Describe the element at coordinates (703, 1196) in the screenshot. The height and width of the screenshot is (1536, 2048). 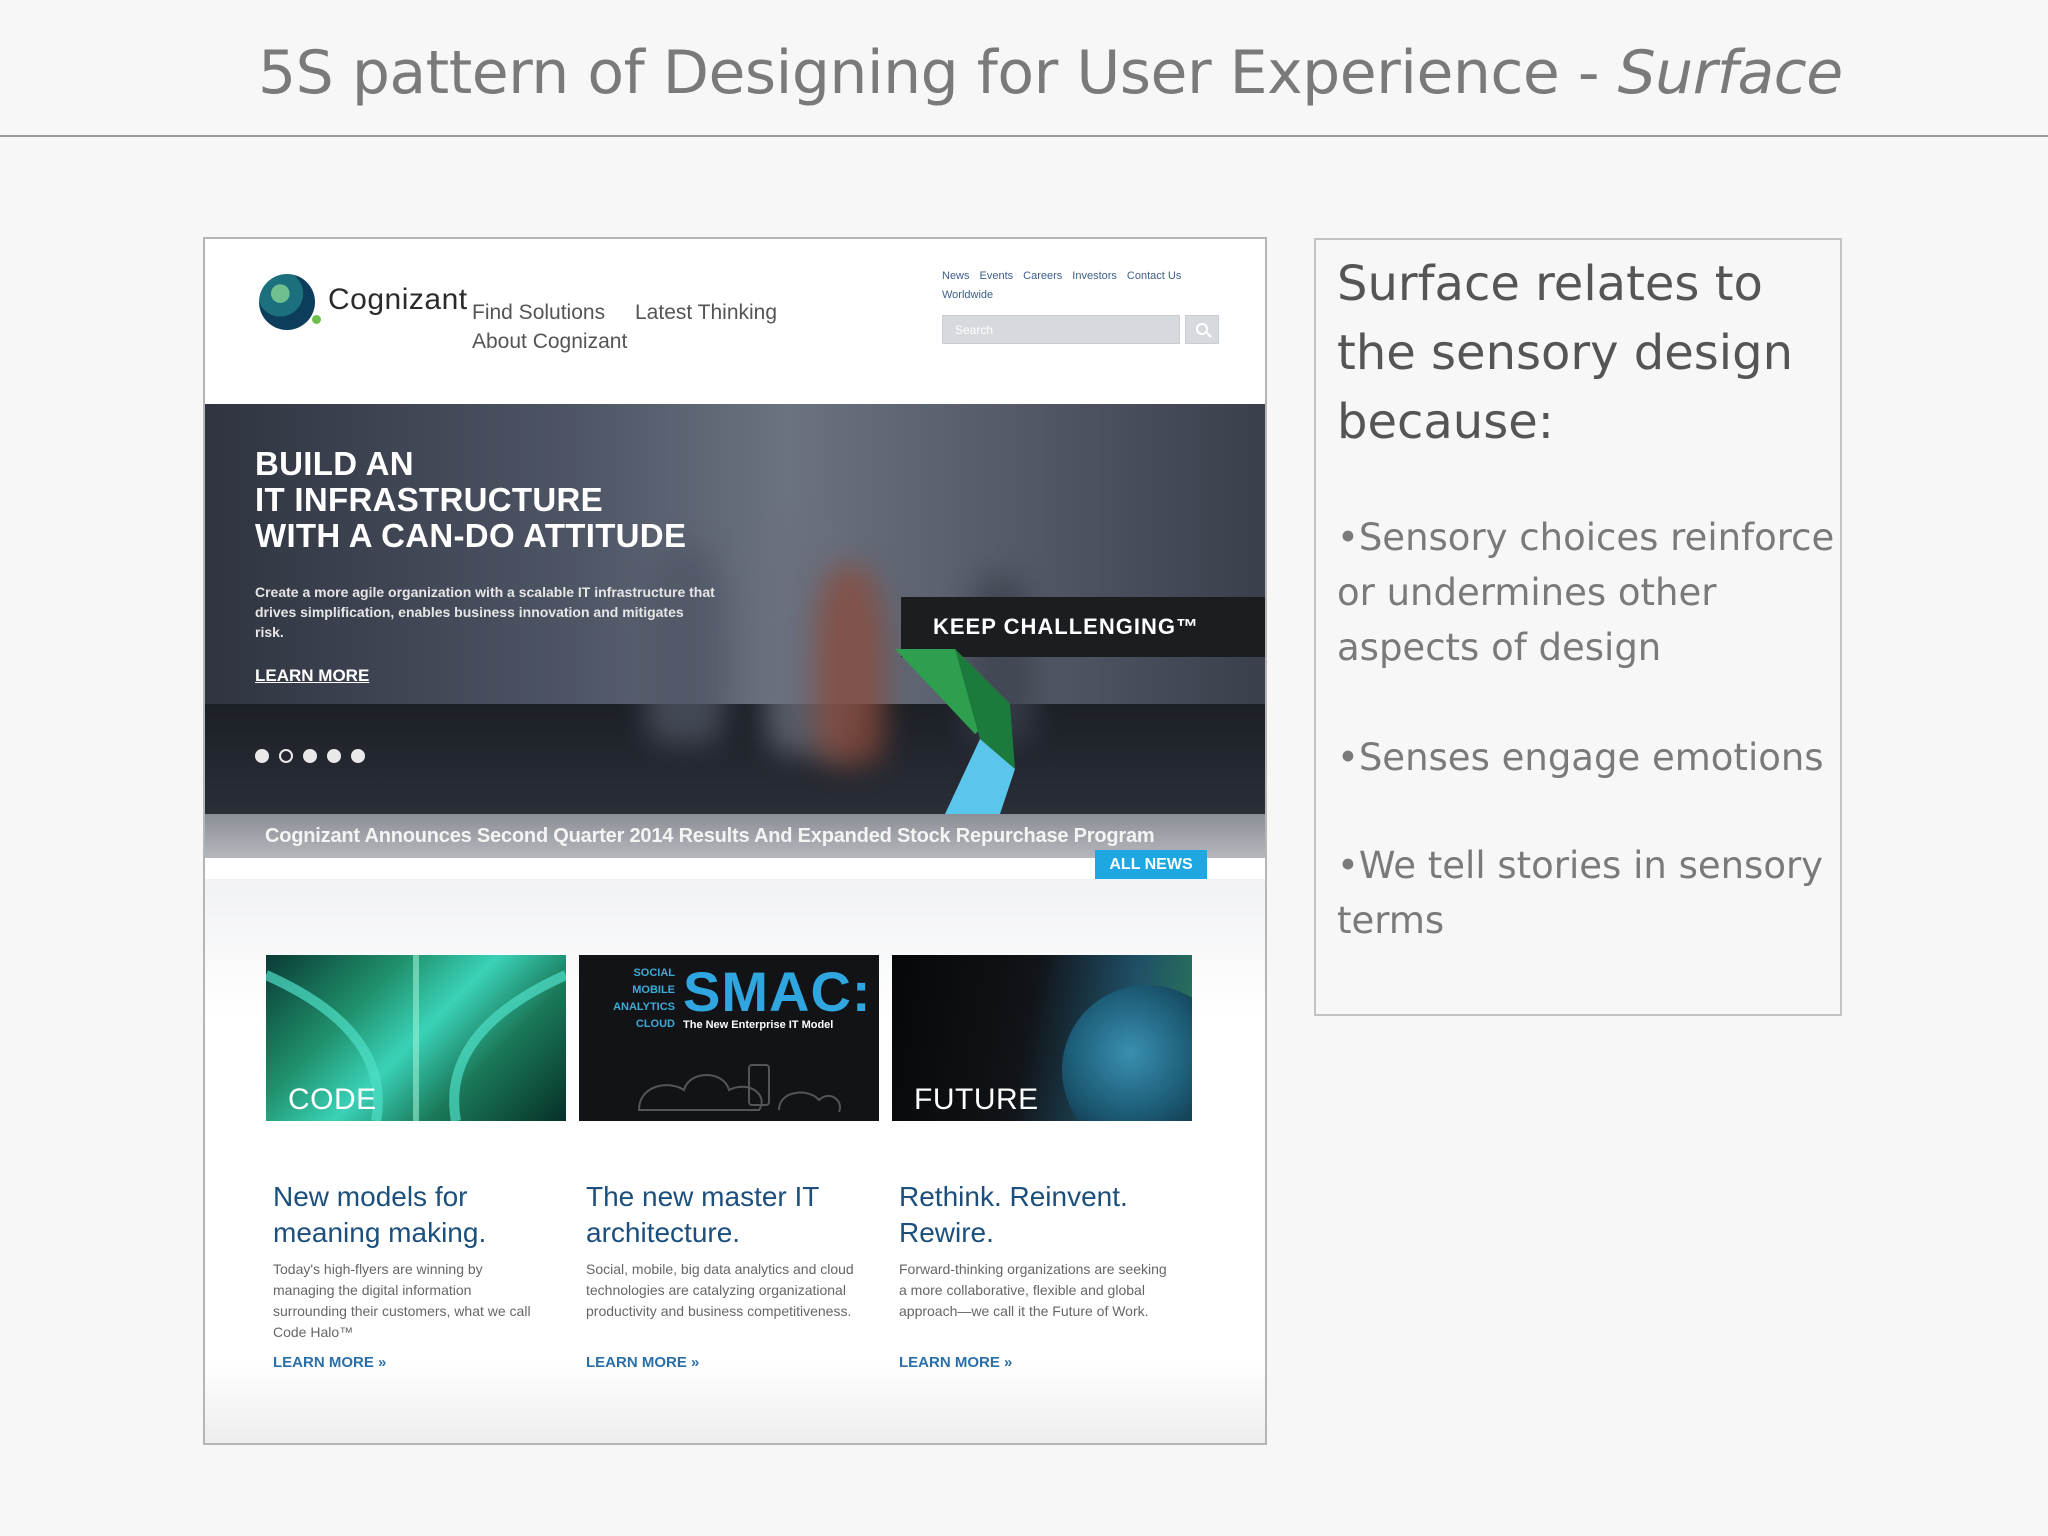
I see `article-title-line: The new master IT` at that location.